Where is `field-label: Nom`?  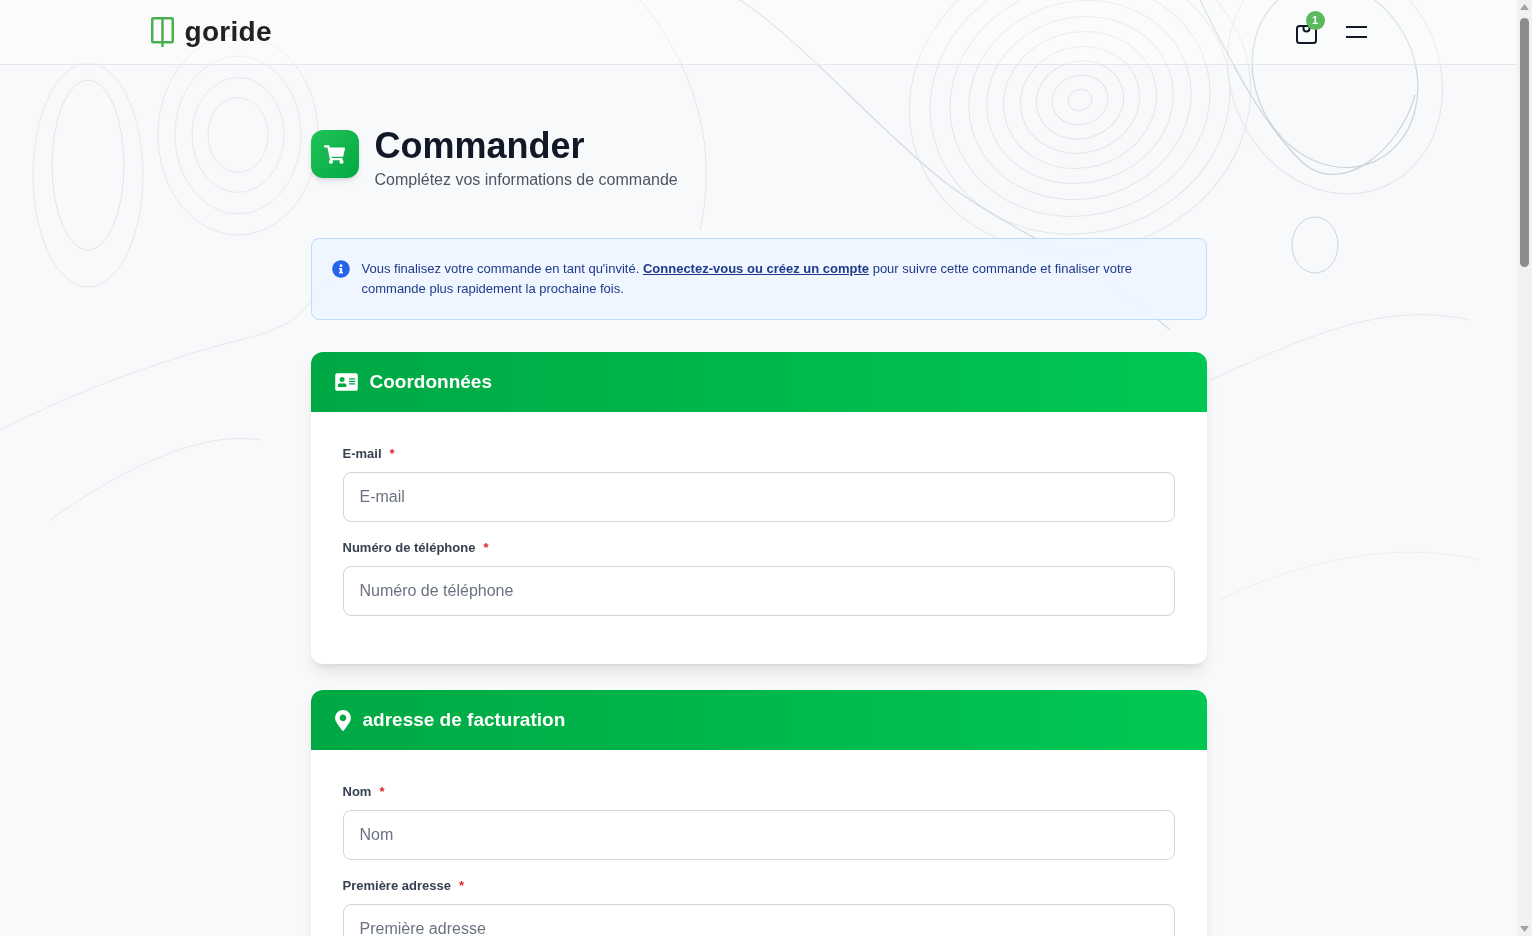
field-label: Nom is located at coordinates (357, 792).